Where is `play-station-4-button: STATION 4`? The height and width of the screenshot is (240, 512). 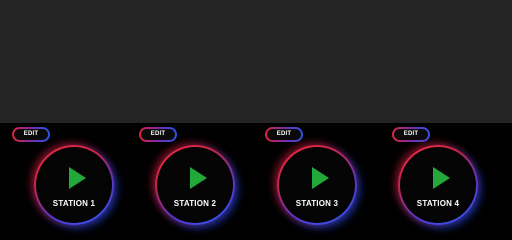 play-station-4-button: STATION 4 is located at coordinates (438, 185).